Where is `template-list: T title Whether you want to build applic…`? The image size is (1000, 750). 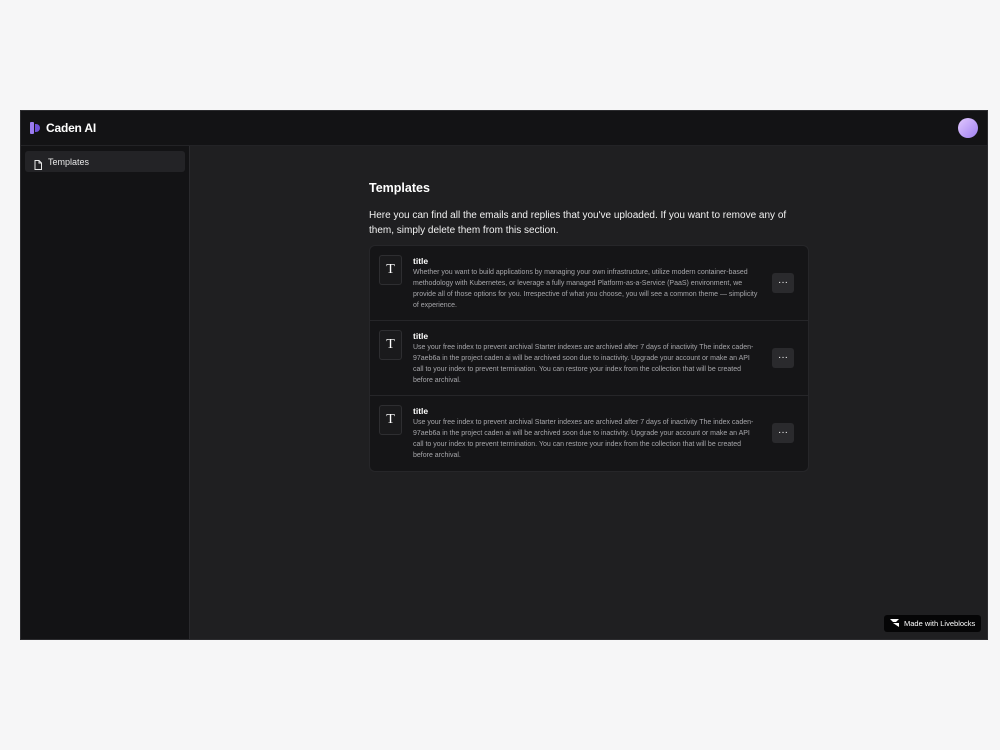 template-list: T title Whether you want to build applic… is located at coordinates (589, 358).